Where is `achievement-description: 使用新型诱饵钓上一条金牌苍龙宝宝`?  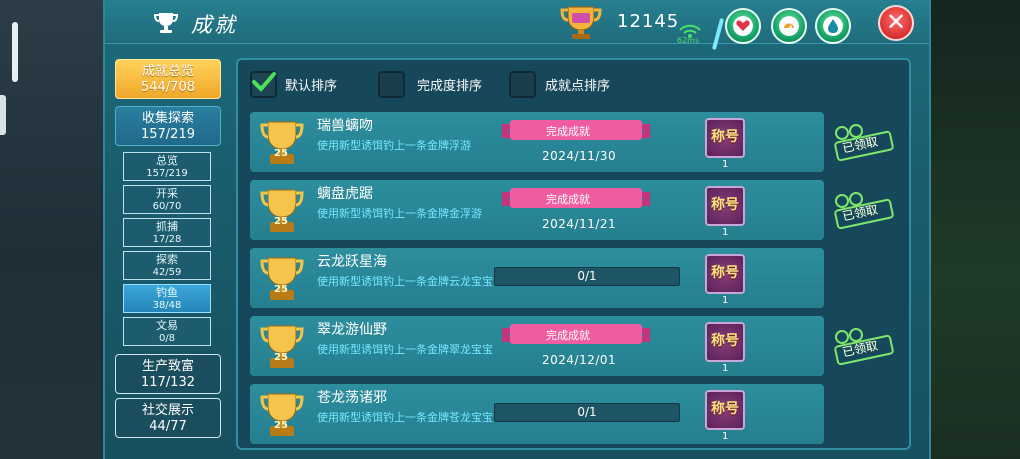 achievement-description: 使用新型诱饵钓上一条金牌苍龙宝宝 is located at coordinates (405, 417).